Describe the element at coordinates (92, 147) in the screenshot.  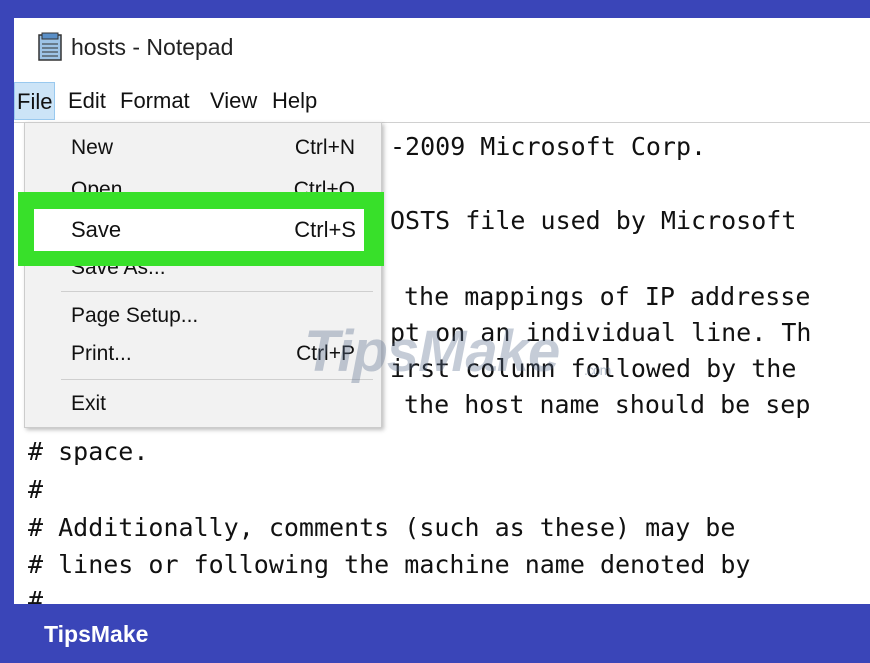
I see `menu-item-label: New` at that location.